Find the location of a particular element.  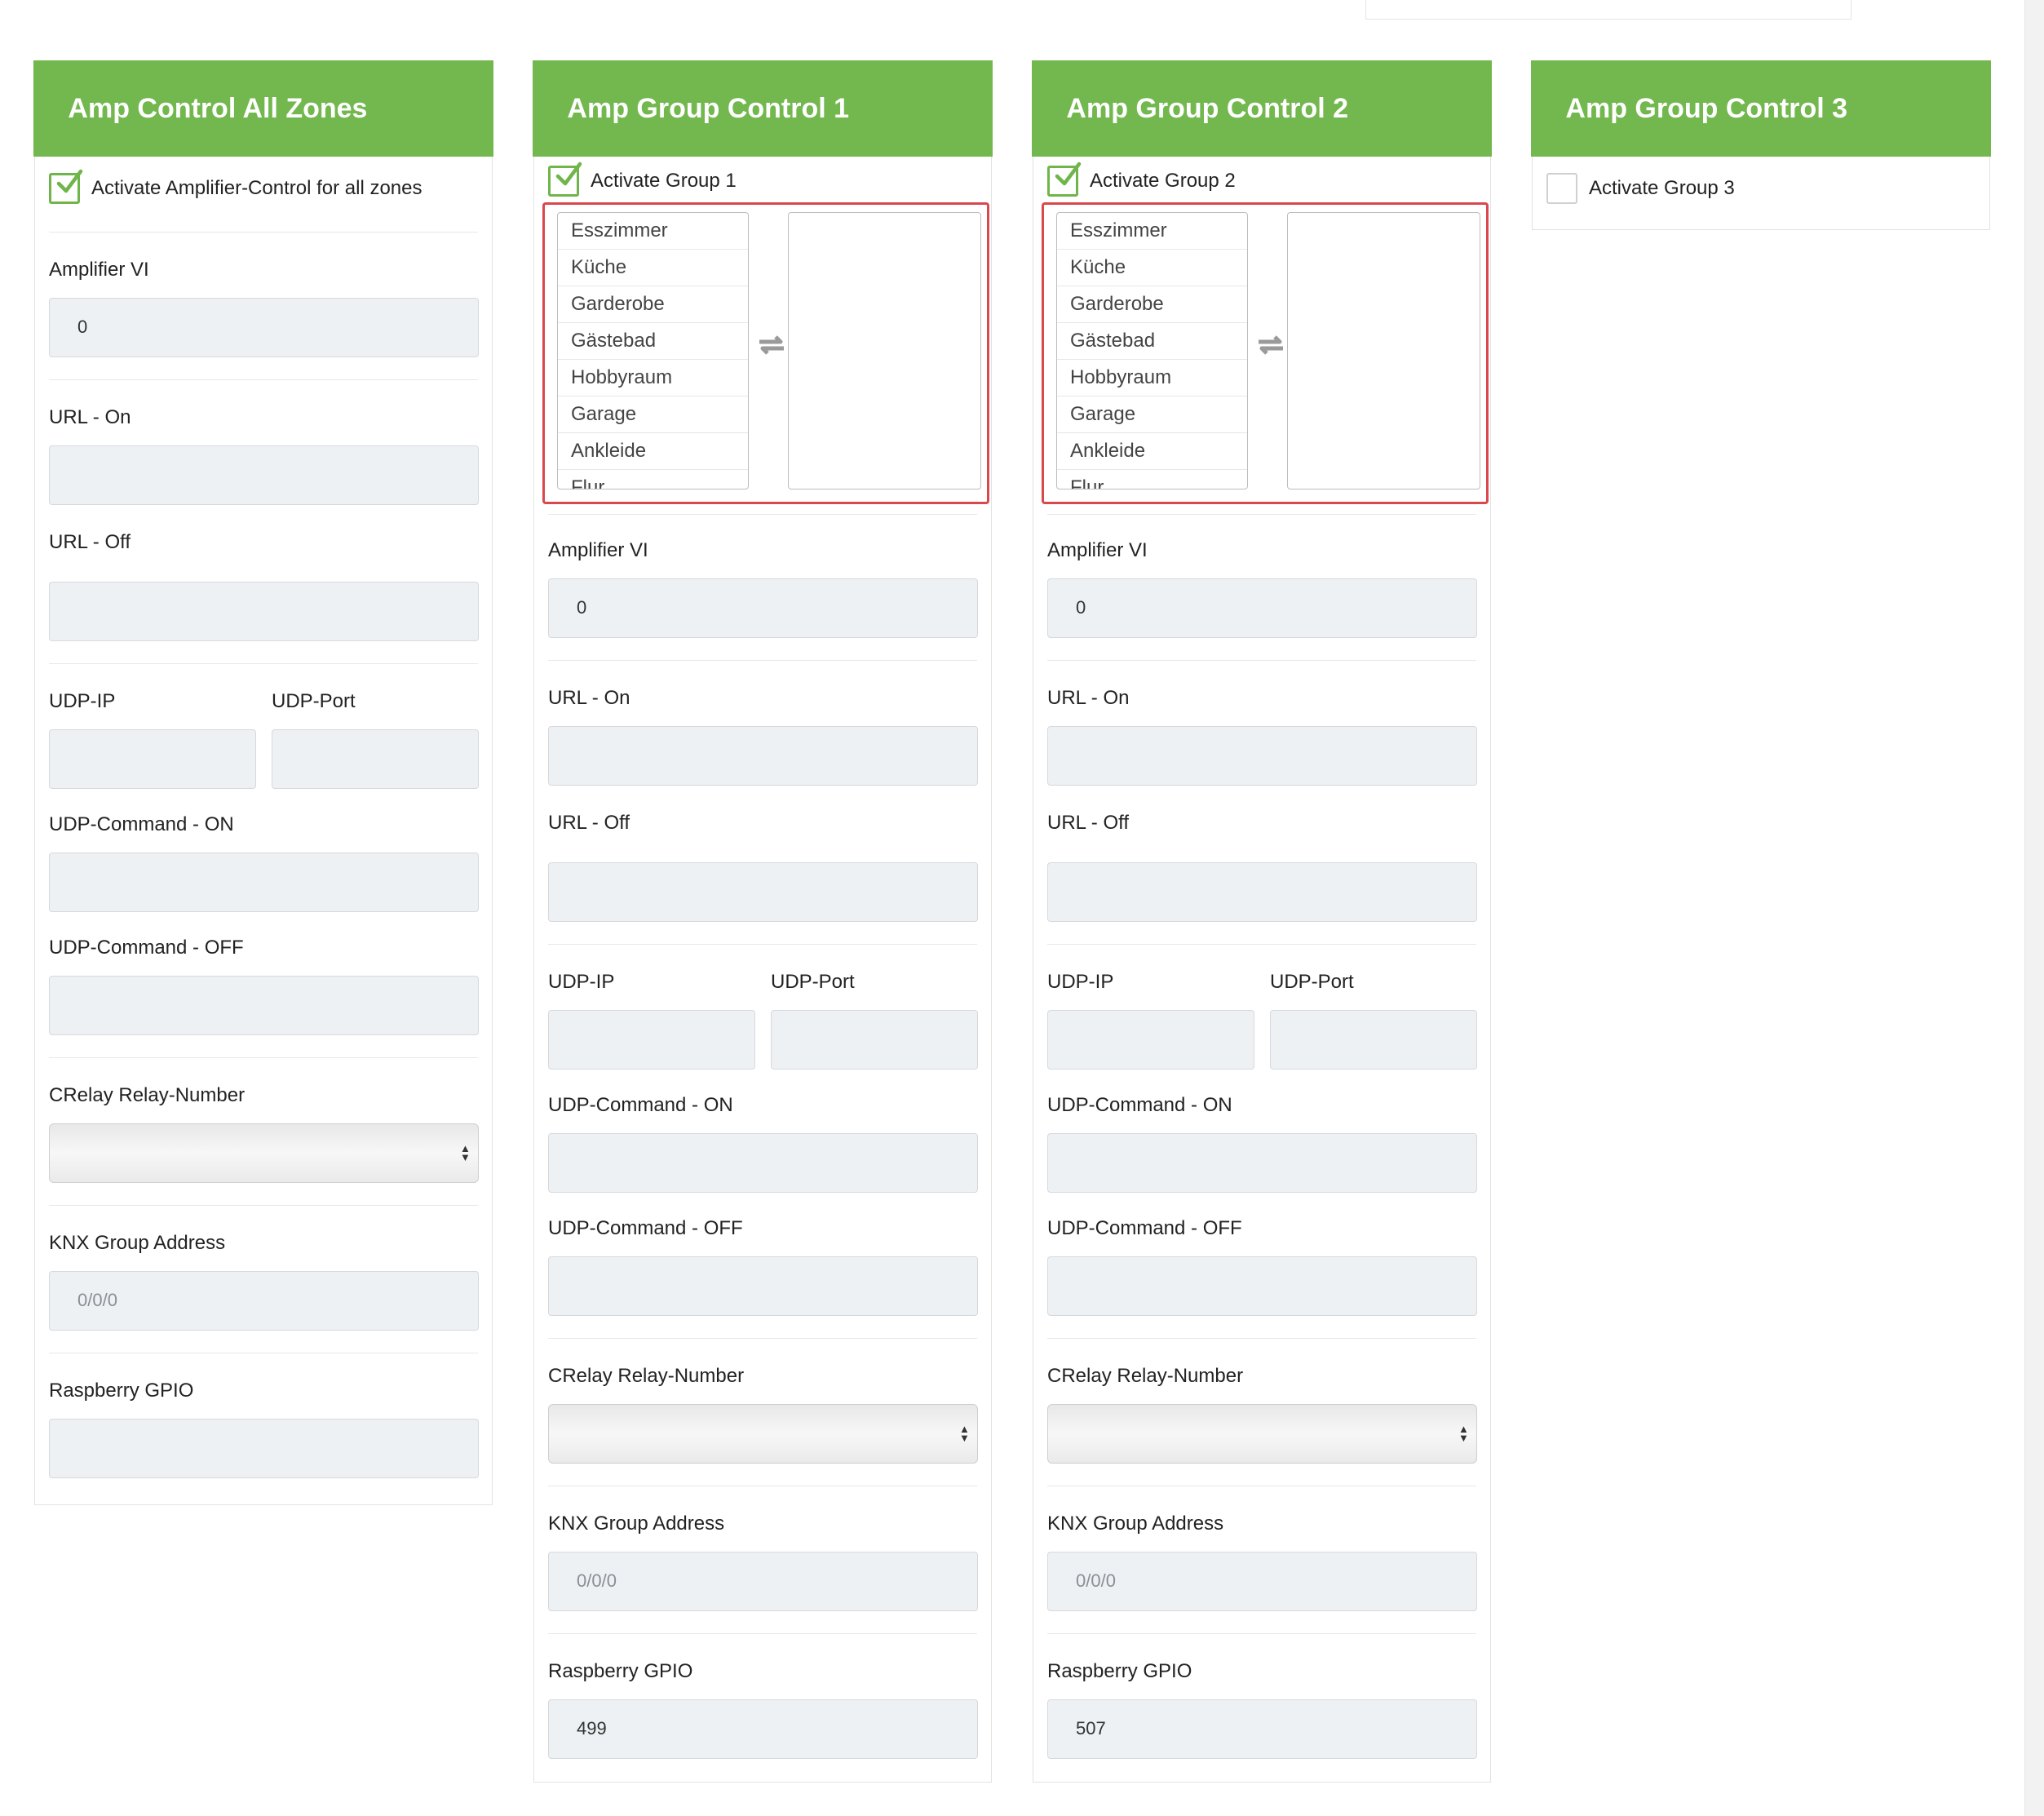

raspberry-gpio-input: 499 is located at coordinates (763, 1729).